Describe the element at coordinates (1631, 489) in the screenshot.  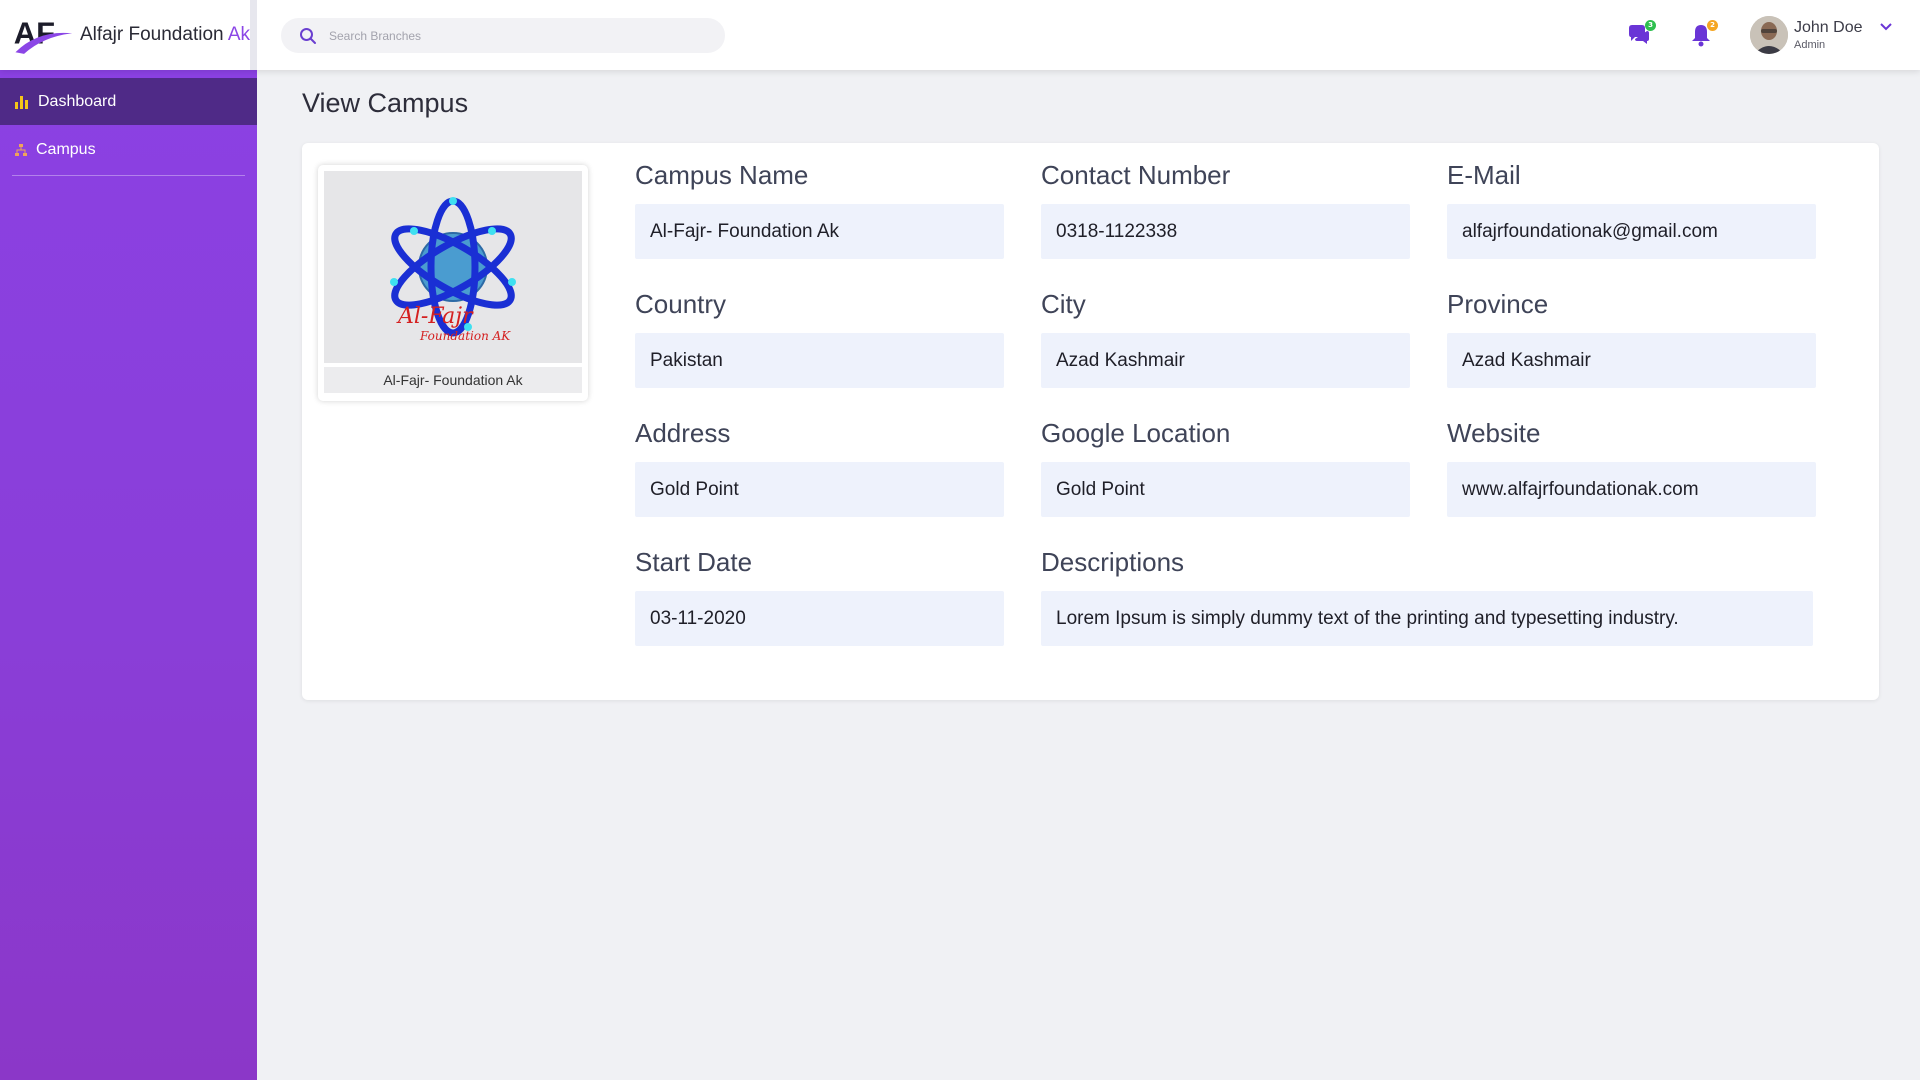
I see `website-value: www.alfajrfoundationak.com` at that location.